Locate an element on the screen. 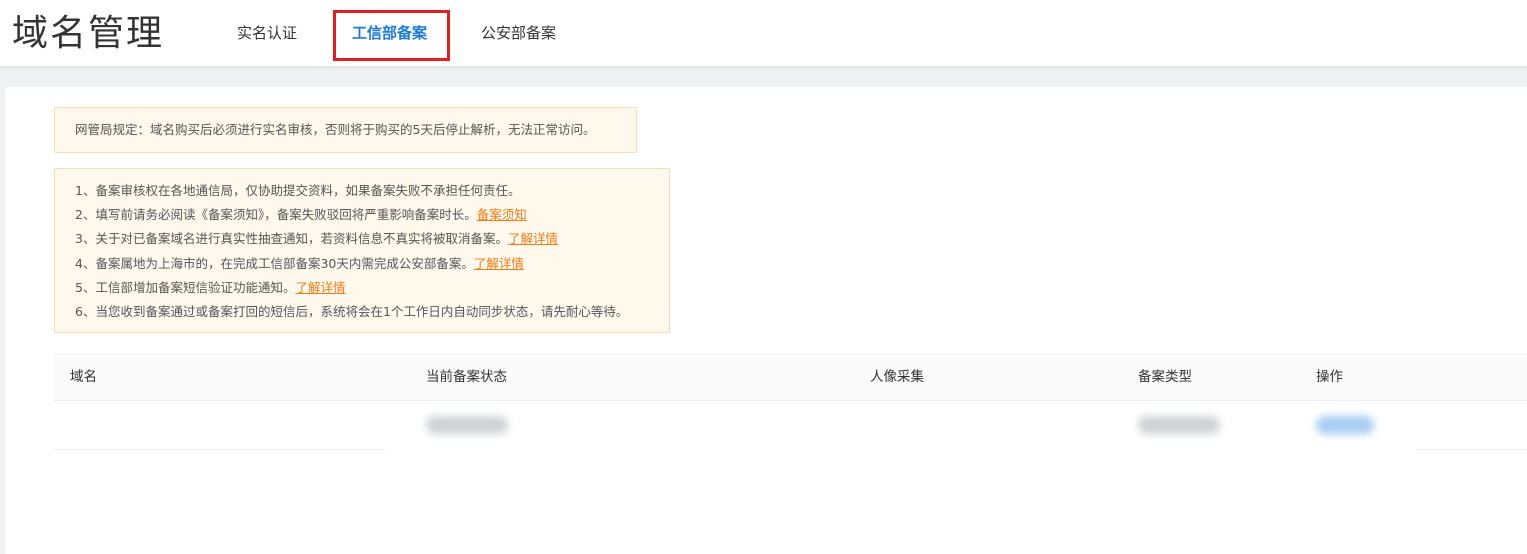  redacted-action-link is located at coordinates (1345, 425).